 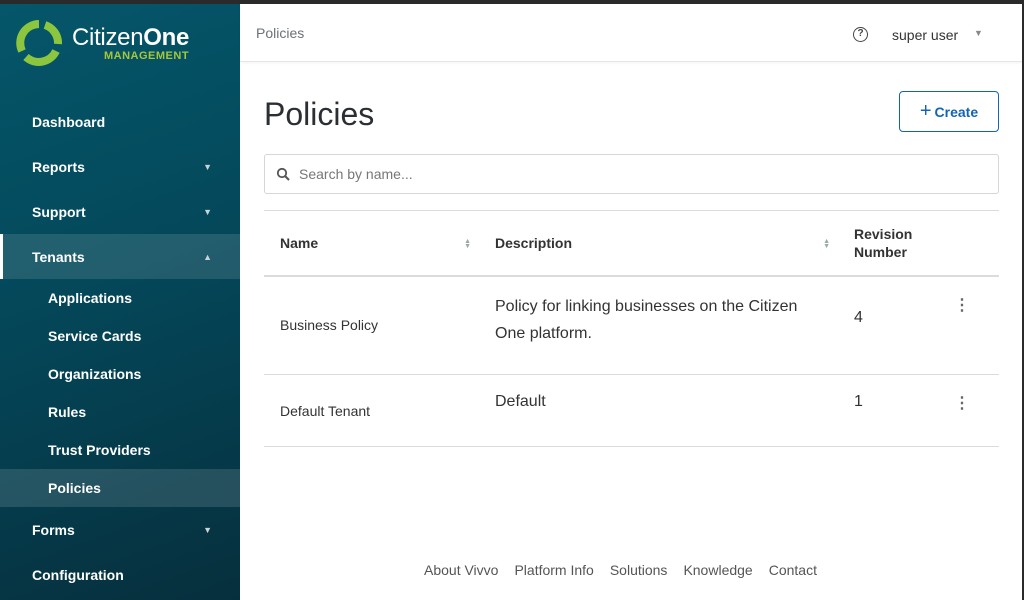 I want to click on cell-revision: 1, so click(x=888, y=410).